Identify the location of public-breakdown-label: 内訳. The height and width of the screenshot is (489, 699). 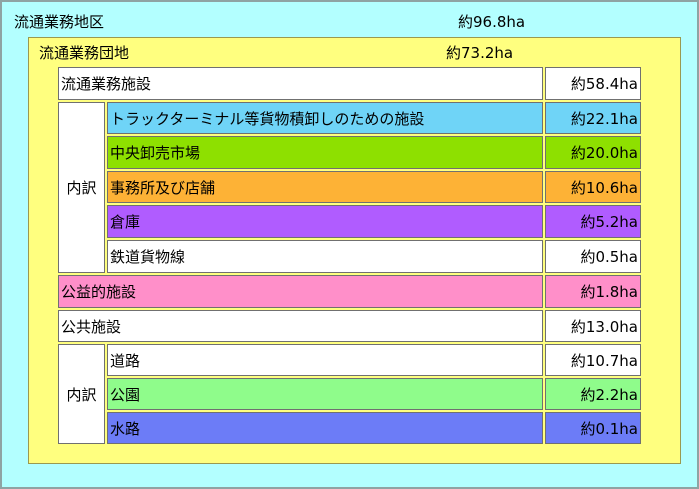
(81, 394).